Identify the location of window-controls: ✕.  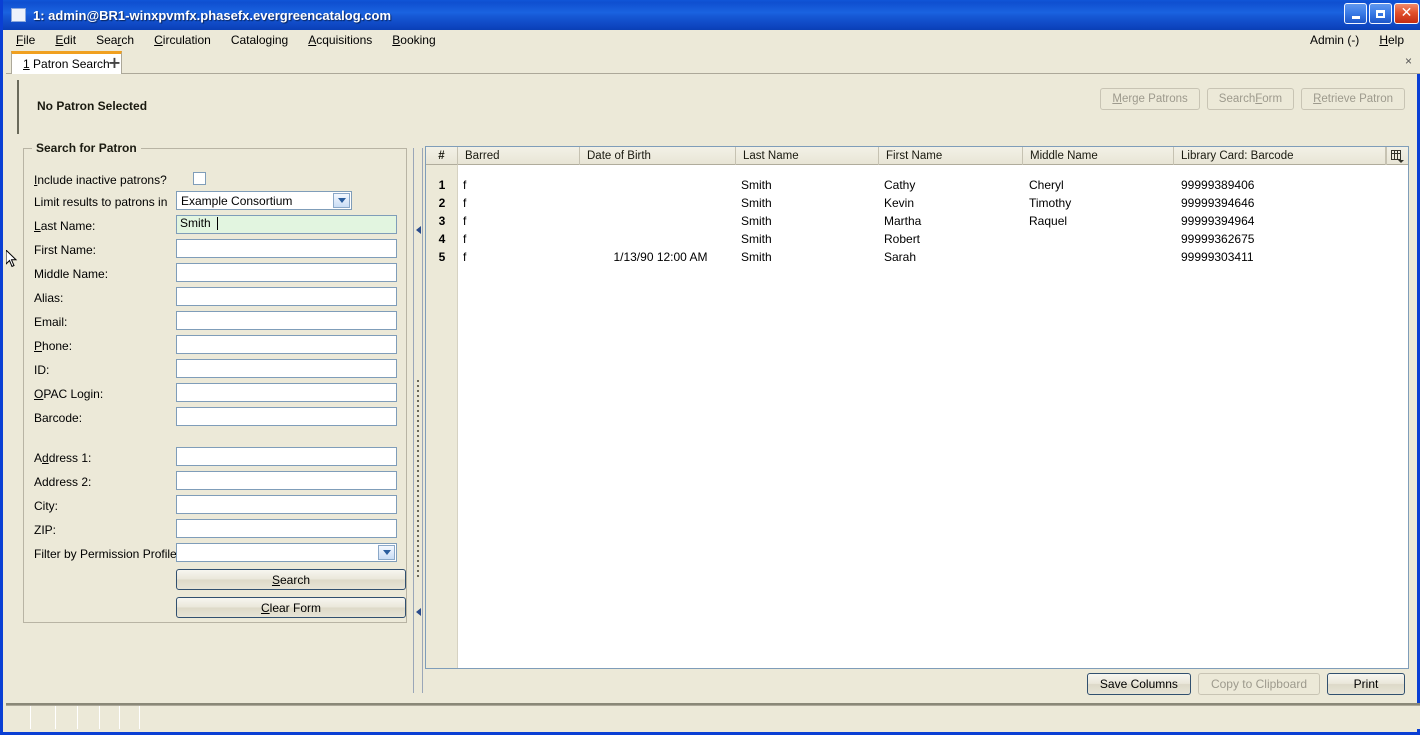
(1381, 13).